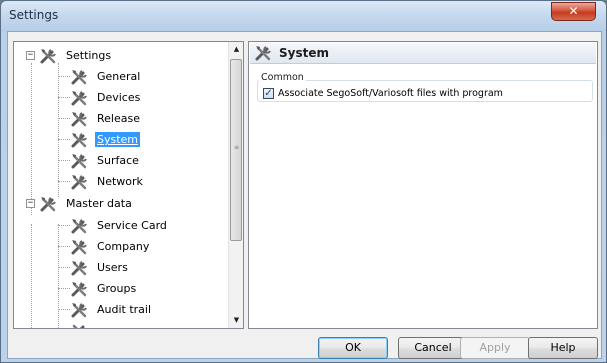 The width and height of the screenshot is (607, 363). I want to click on tree-item-label: Master data, so click(99, 203).